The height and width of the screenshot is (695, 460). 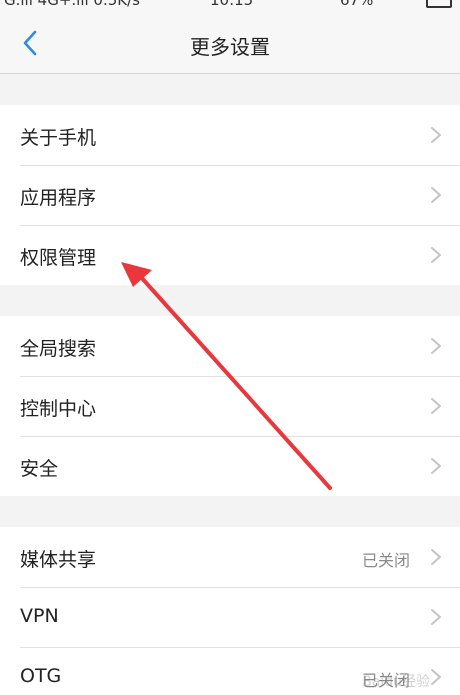 What do you see at coordinates (72, 4) in the screenshot?
I see `status-signal: G.ııl 4G+.ııl 0.5K/s` at bounding box center [72, 4].